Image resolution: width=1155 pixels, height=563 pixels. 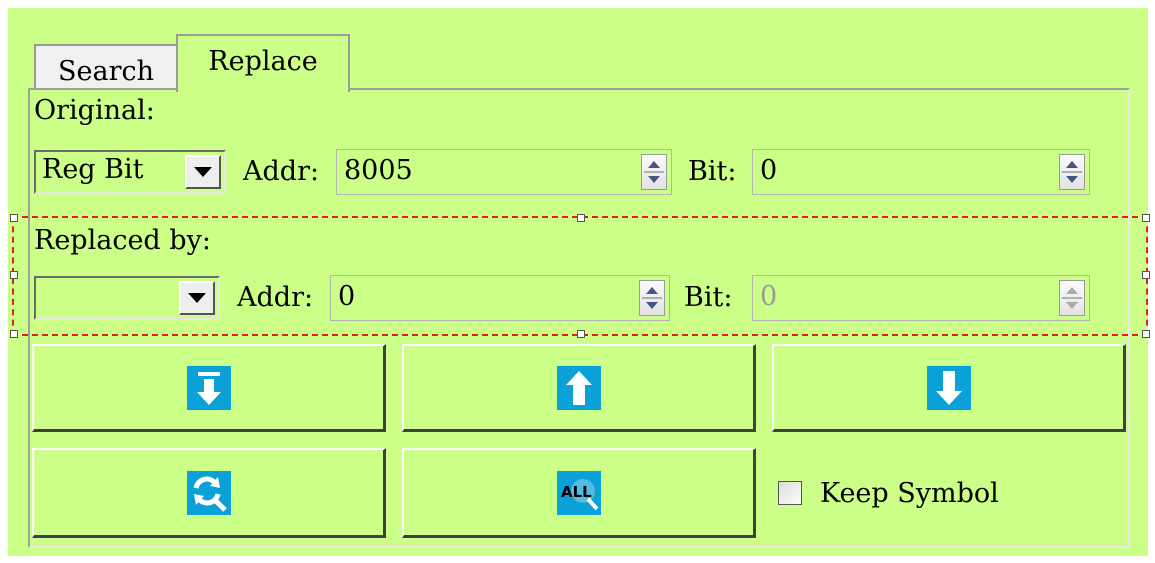 I want to click on replaced-addr-value: 0, so click(x=347, y=296).